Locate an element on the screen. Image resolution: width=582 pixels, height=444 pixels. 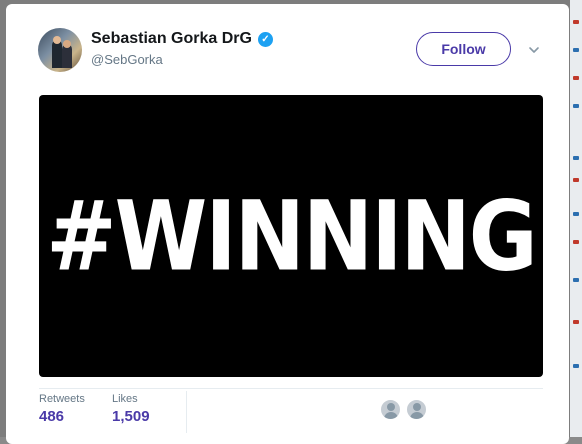
author-display-name: Sebastian Gorka DrG is located at coordinates (171, 39).